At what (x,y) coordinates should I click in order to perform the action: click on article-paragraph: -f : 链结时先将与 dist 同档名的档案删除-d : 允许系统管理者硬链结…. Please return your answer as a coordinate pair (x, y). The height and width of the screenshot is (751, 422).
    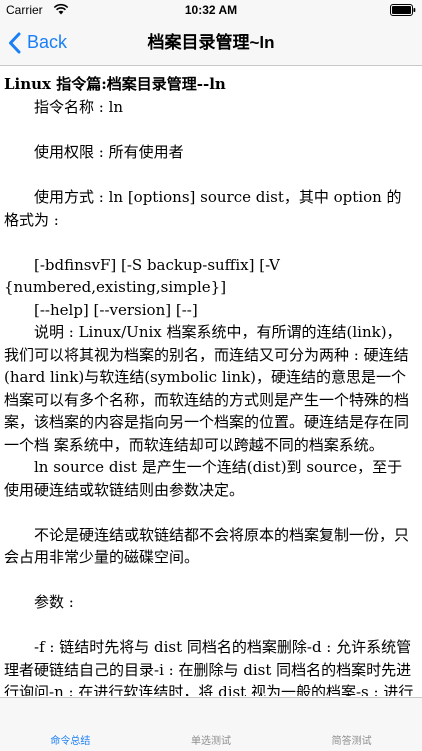
    Looking at the image, I should click on (209, 667).